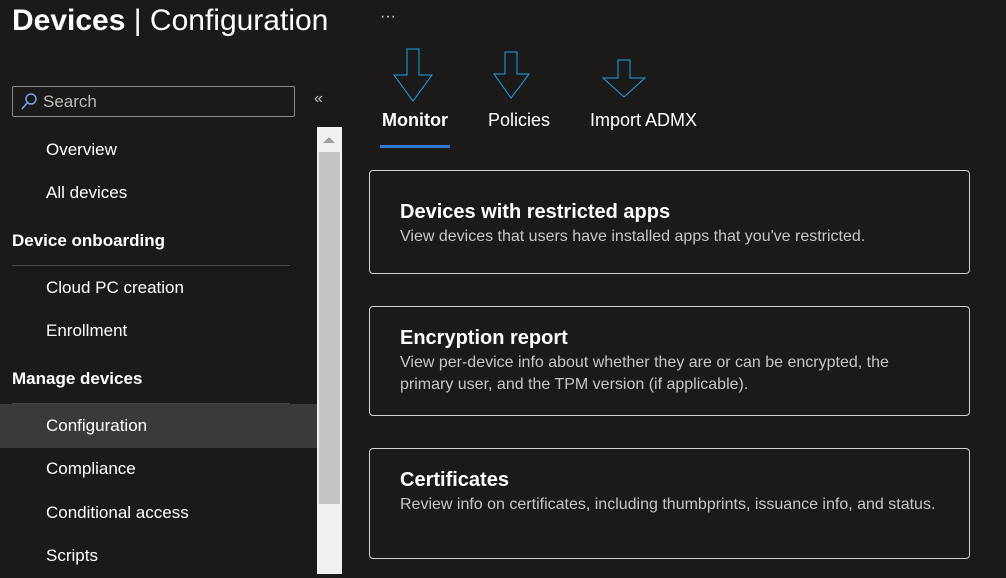 This screenshot has height=578, width=1006. Describe the element at coordinates (158, 288) in the screenshot. I see `sidebar-item-cloud-pc-creation: Cloud PC creation` at that location.